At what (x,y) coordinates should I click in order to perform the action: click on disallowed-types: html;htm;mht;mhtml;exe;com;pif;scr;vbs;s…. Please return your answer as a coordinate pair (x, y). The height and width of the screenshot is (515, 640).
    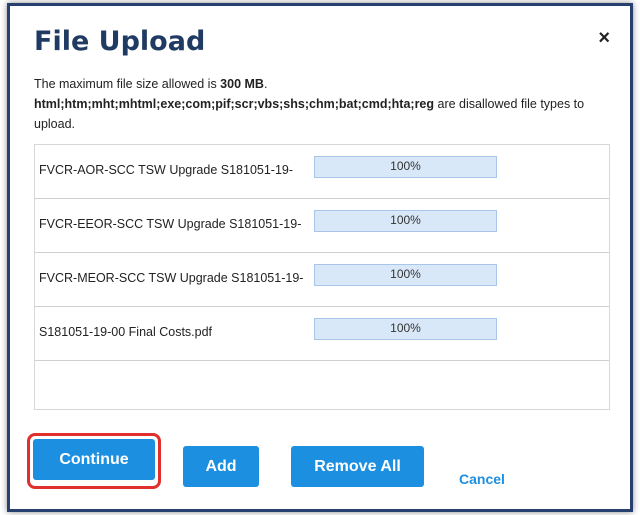
    Looking at the image, I should click on (234, 104).